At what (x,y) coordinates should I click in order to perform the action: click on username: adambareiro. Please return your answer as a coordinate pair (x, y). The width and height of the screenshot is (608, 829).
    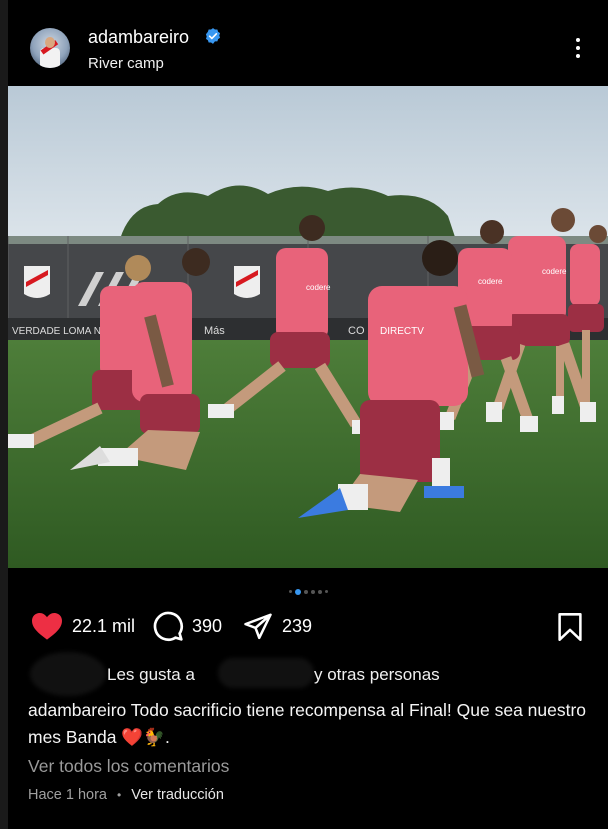
    Looking at the image, I should click on (138, 37).